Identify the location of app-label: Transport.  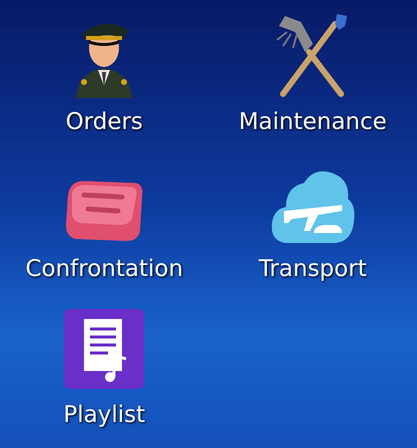
(312, 268).